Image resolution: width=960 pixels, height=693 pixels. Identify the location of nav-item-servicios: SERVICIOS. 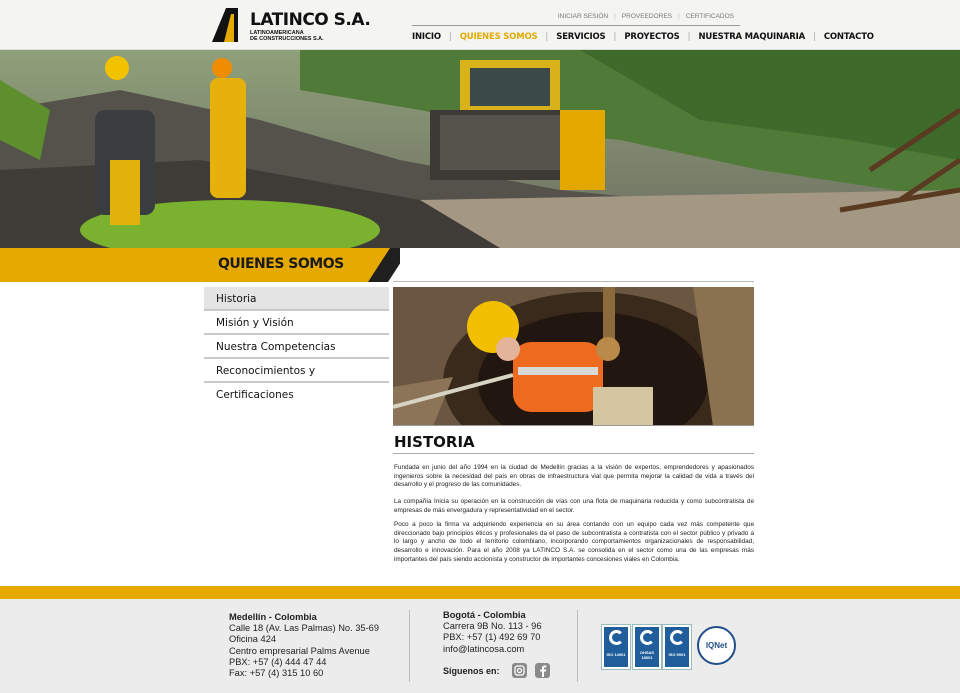
(580, 37).